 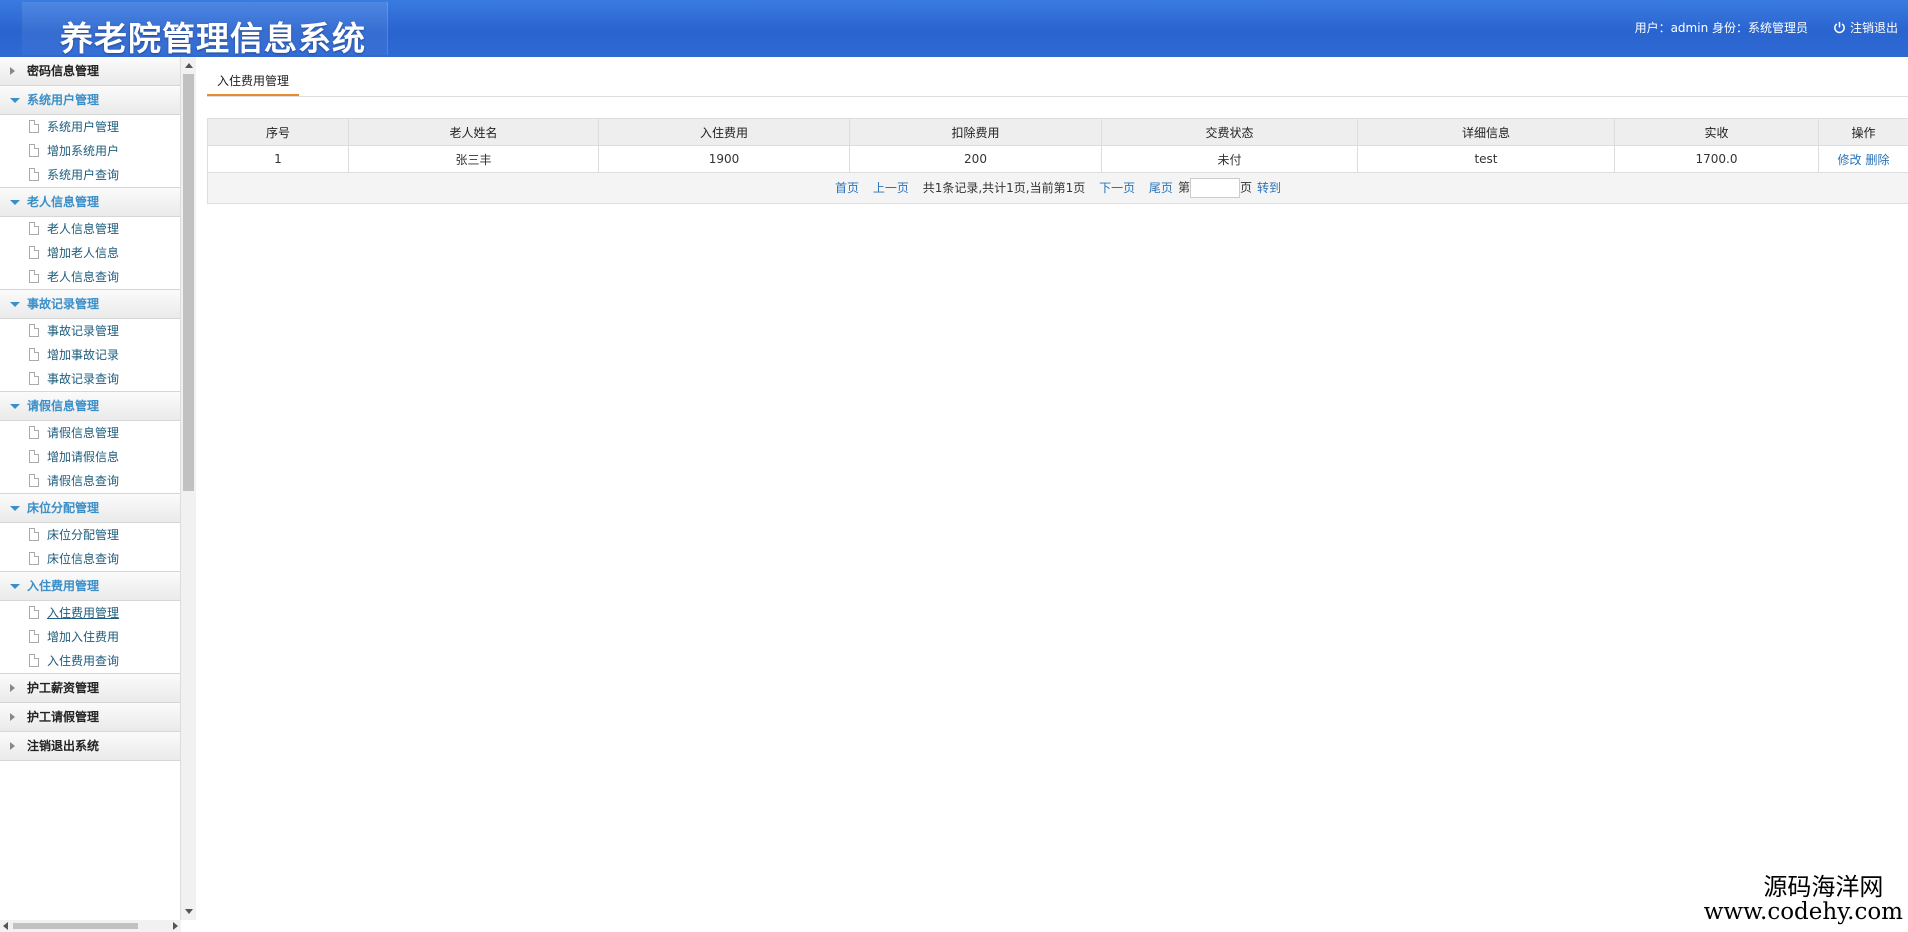 I want to click on pager: 首页 上一页 共1条记录,共计1页,当前第1页 下一页 尾页第 页转到, so click(x=1057, y=188).